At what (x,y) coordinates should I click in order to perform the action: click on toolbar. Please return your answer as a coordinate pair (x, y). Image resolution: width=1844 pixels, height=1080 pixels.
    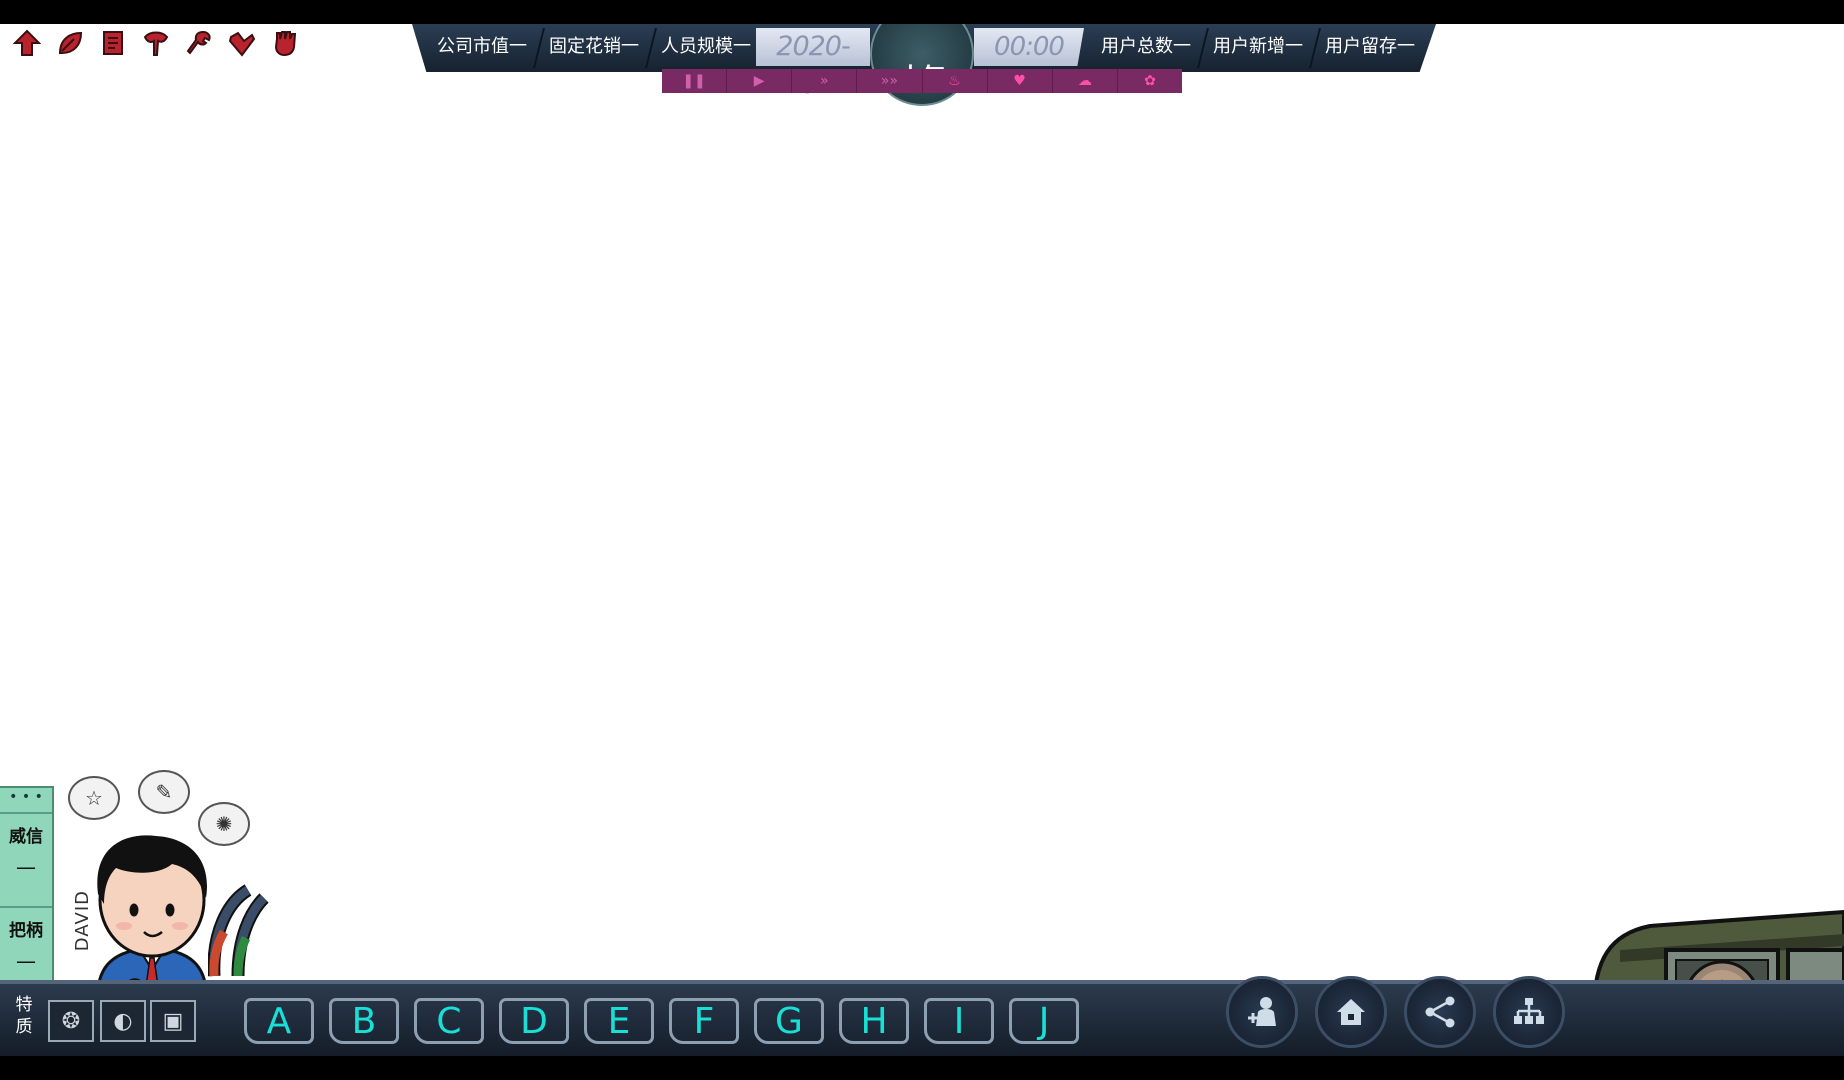
    Looking at the image, I should click on (156, 43).